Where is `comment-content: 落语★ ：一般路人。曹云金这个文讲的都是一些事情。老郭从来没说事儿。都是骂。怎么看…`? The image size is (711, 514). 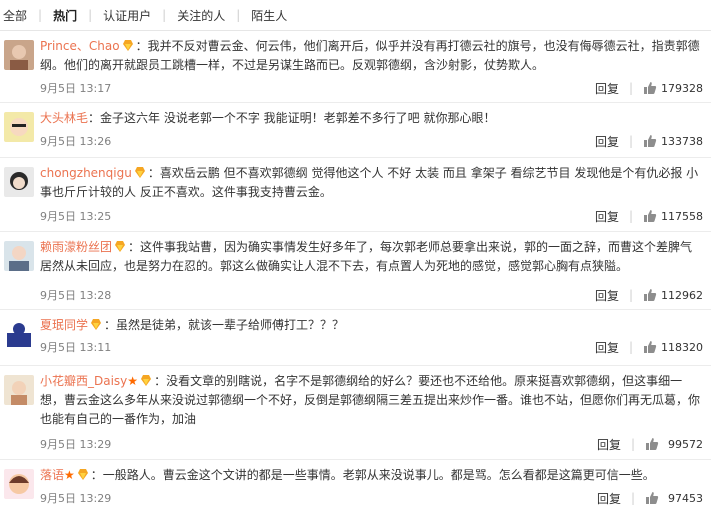
comment-content: 落语★ ：一般路人。曹云金这个文讲的都是一些事情。老郭从来没说事儿。都是骂。怎么看… is located at coordinates (371, 475).